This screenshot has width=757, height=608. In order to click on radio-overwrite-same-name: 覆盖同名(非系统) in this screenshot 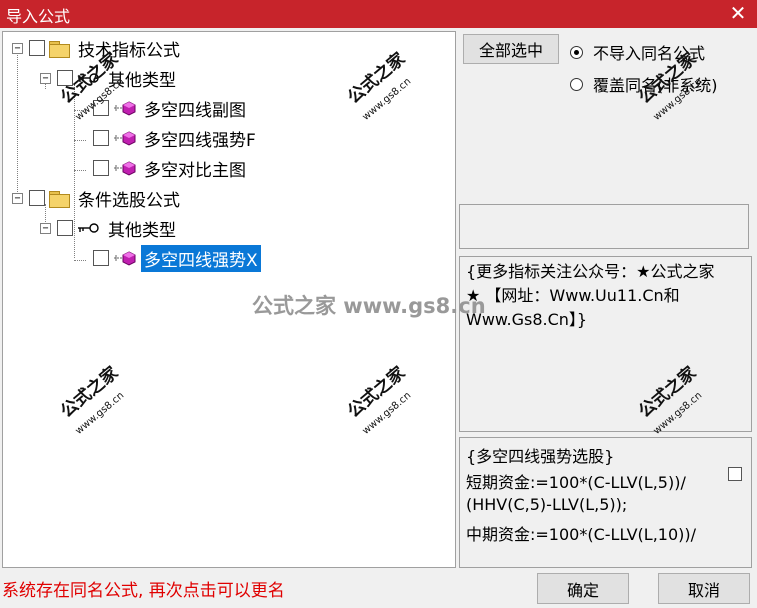, I will do `click(644, 84)`.